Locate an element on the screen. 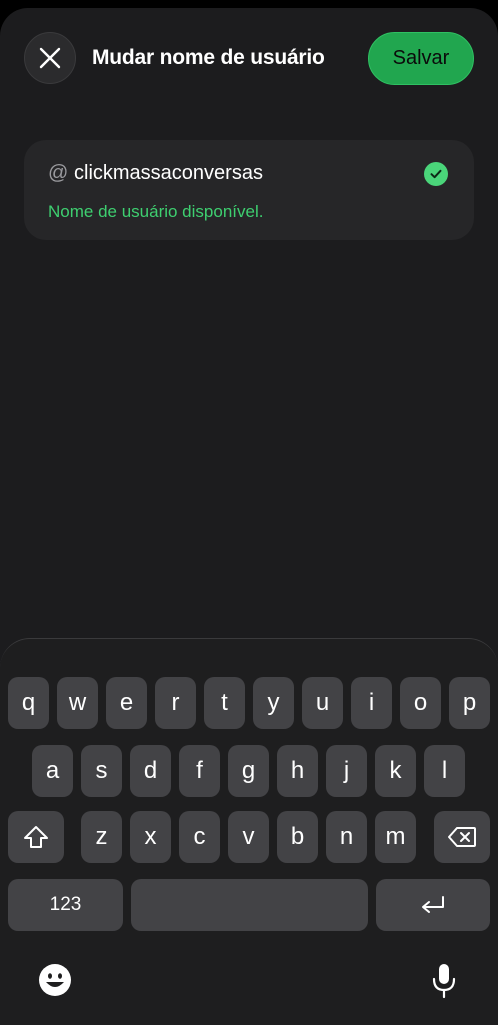  key-q: q is located at coordinates (28, 703).